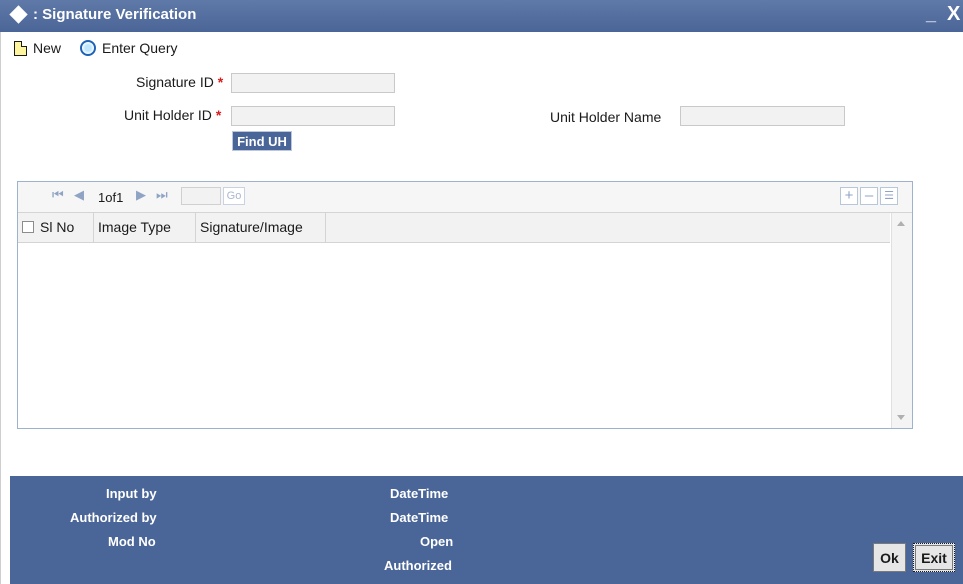 The width and height of the screenshot is (963, 584). Describe the element at coordinates (20, 48) in the screenshot. I see `new-document-icon` at that location.